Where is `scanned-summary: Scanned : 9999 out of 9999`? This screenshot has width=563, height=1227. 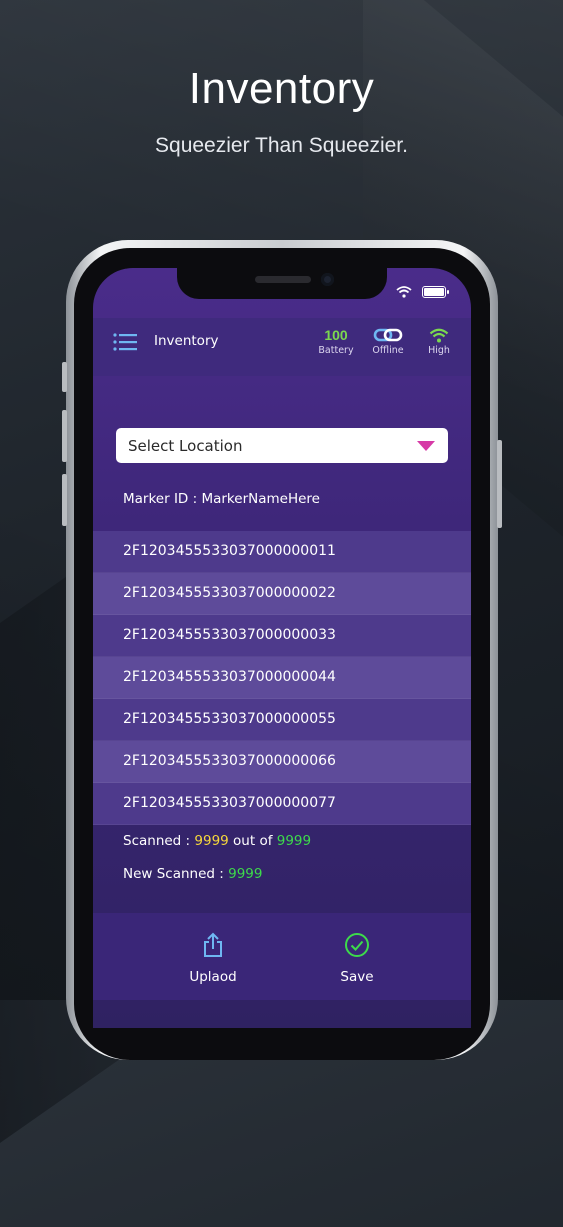 scanned-summary: Scanned : 9999 out of 9999 is located at coordinates (217, 841).